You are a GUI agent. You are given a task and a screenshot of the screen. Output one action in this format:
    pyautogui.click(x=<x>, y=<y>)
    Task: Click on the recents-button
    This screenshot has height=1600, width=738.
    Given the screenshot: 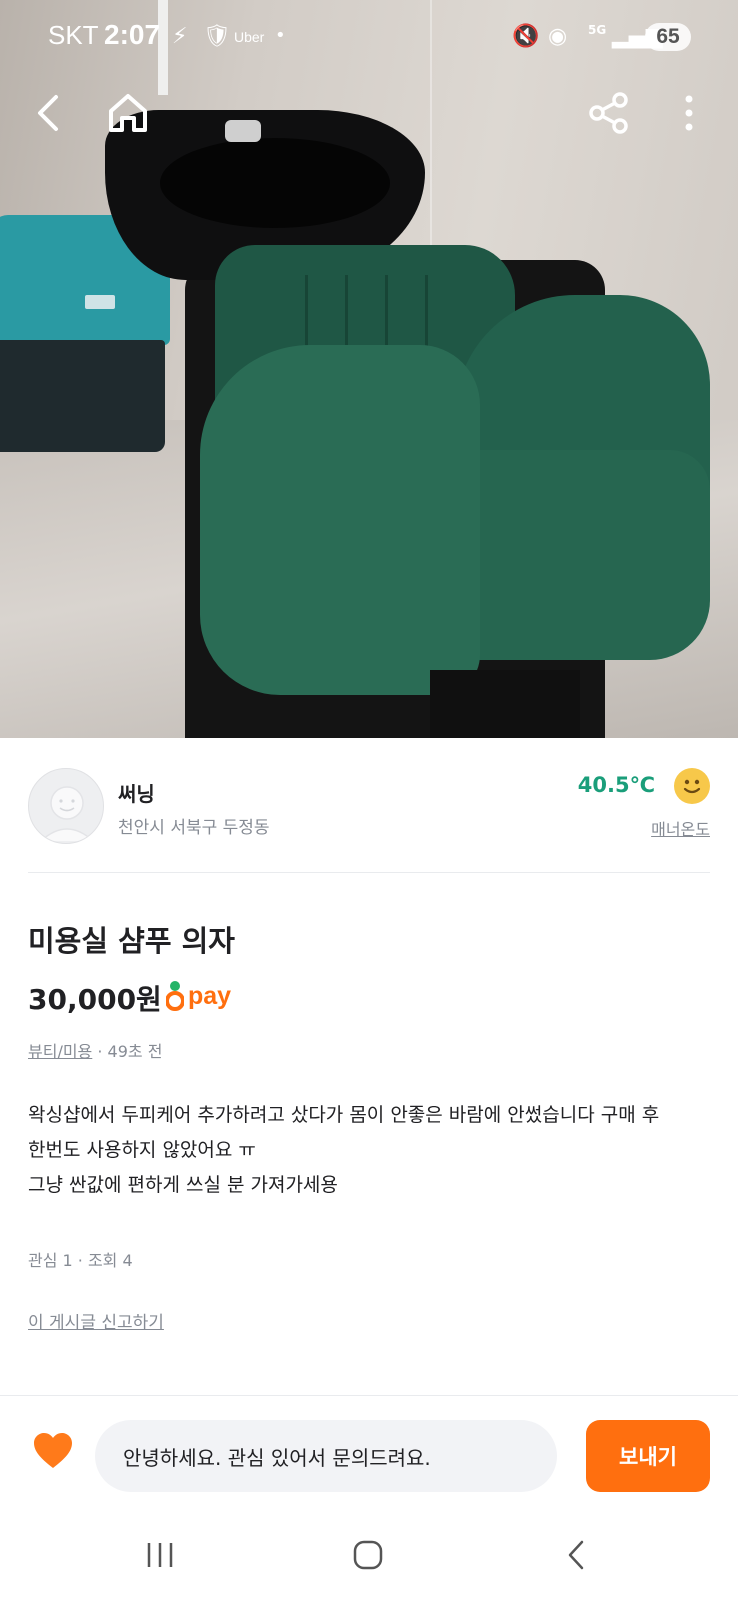 What is the action you would take?
    pyautogui.click(x=160, y=1555)
    